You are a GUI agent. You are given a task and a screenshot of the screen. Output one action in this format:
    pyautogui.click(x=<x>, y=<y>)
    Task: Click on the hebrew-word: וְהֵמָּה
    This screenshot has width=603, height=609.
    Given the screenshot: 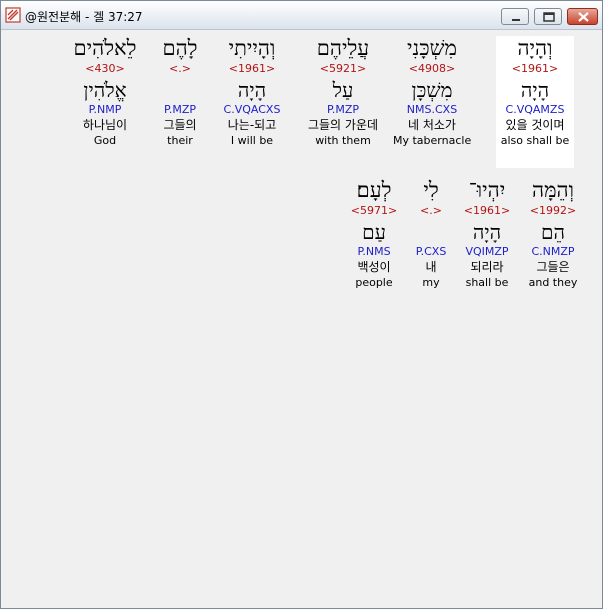 What is the action you would take?
    pyautogui.click(x=553, y=190)
    